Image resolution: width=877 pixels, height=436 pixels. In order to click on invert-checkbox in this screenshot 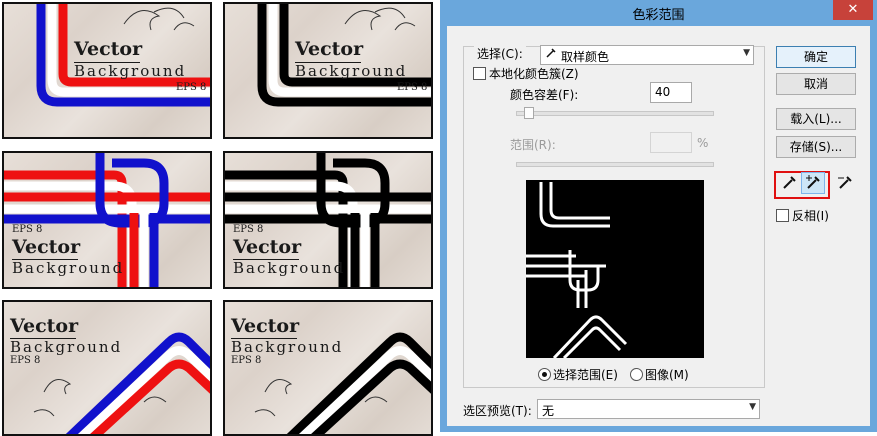, I will do `click(782, 215)`.